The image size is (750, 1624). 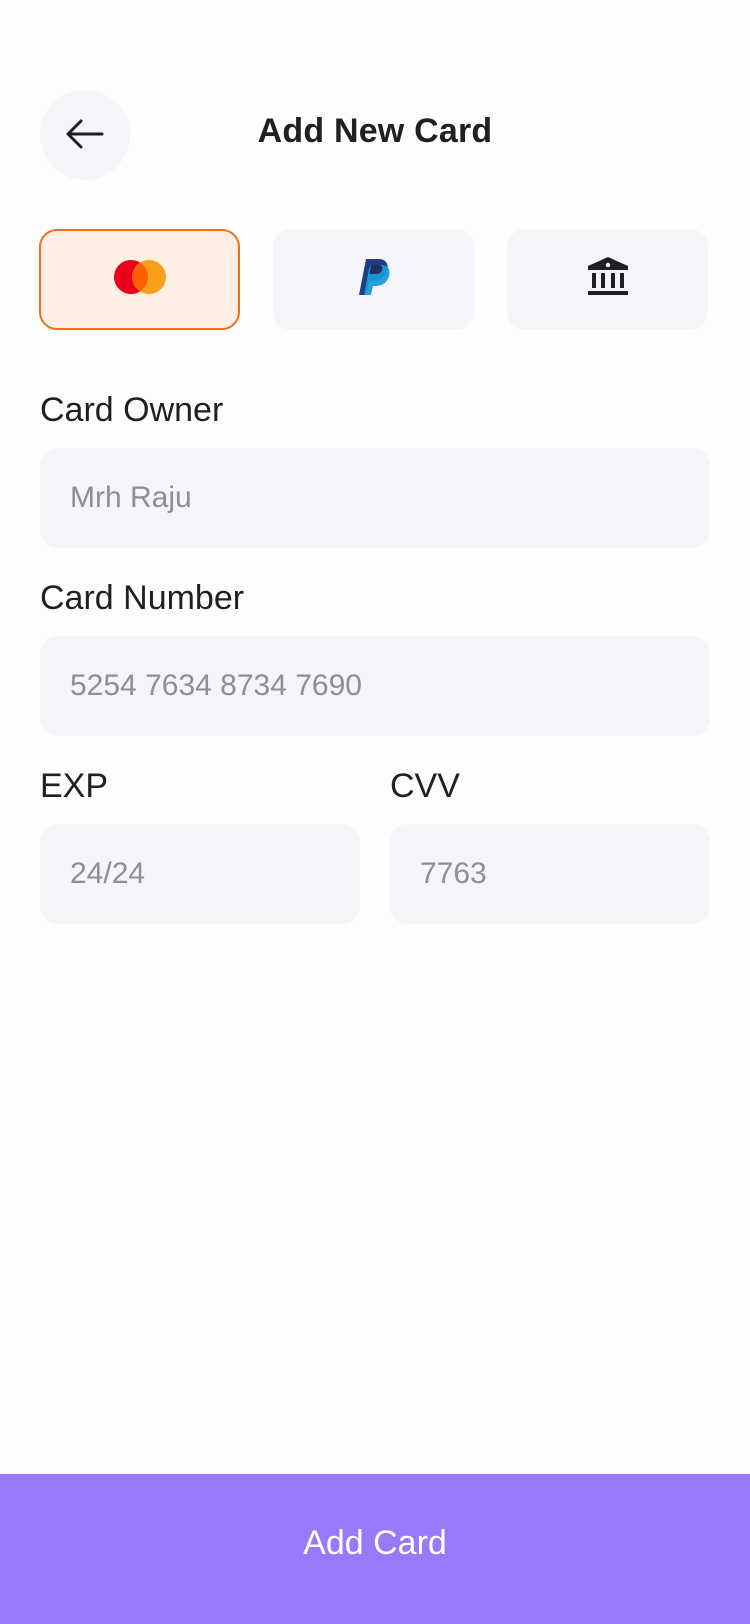 I want to click on exp-label: EXP, so click(x=74, y=786).